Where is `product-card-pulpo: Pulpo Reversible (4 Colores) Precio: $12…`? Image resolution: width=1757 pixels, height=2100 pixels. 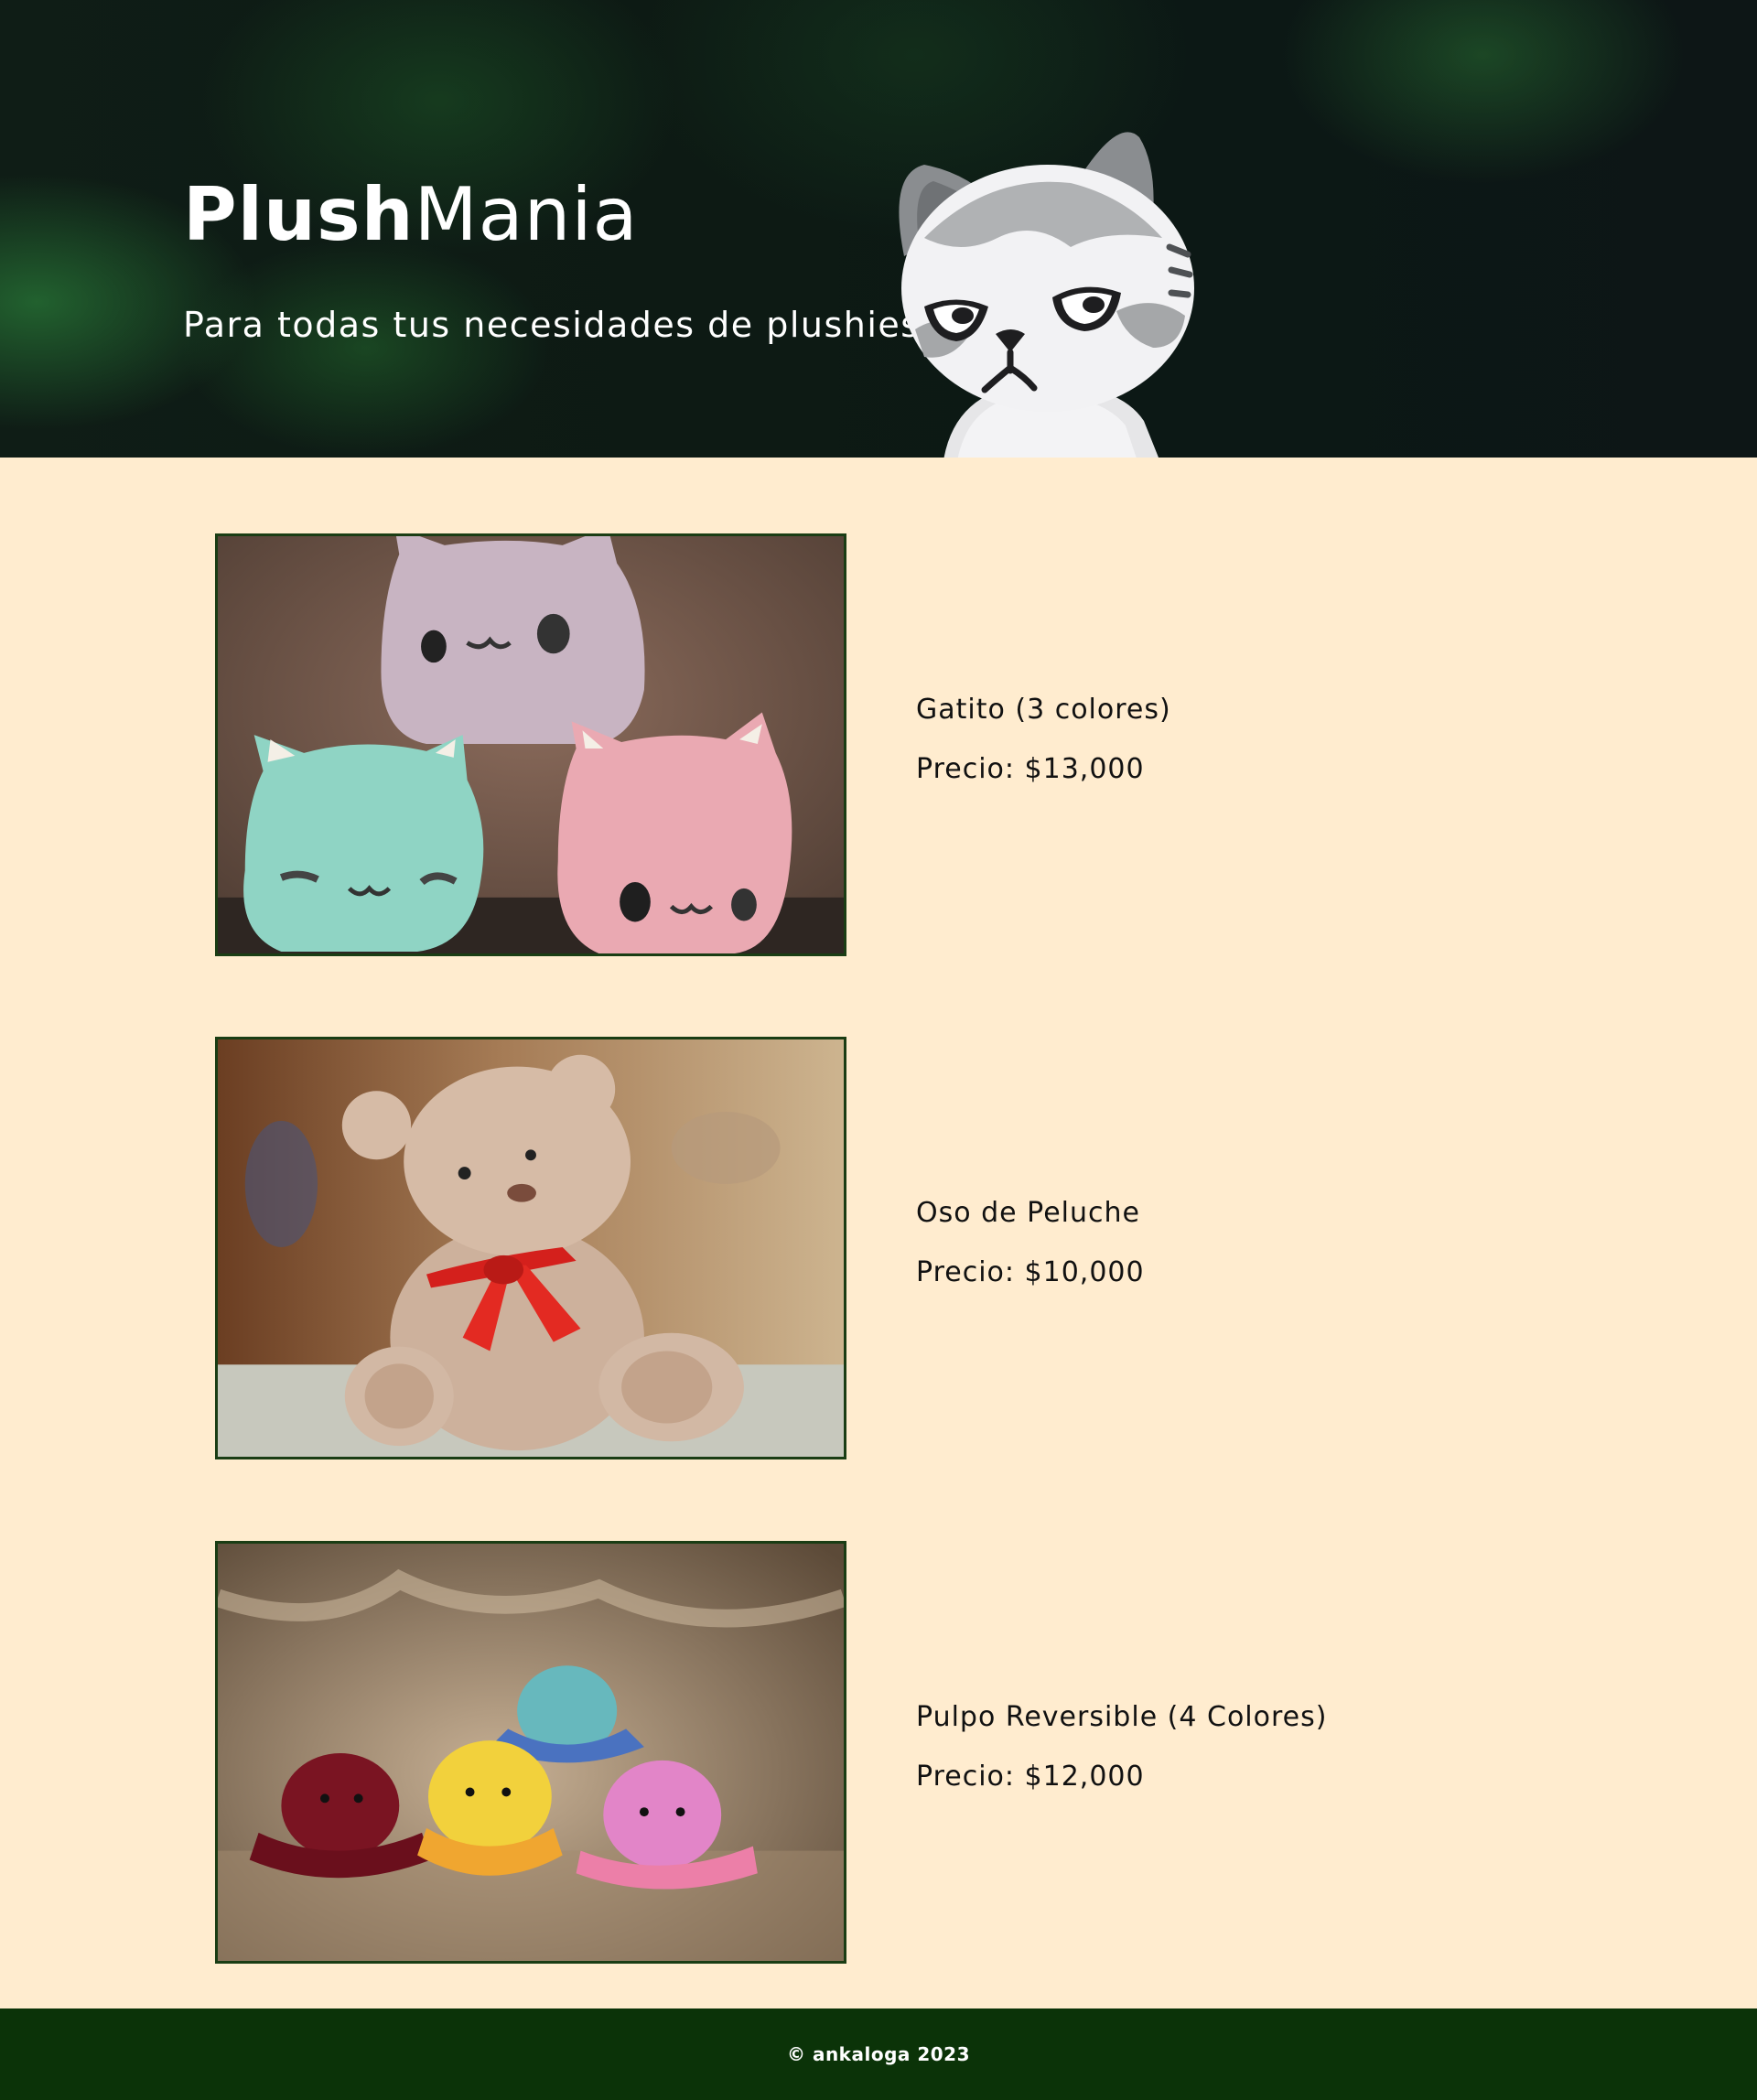
product-card-pulpo: Pulpo Reversible (4 Colores) Precio: $12… is located at coordinates (856, 1752).